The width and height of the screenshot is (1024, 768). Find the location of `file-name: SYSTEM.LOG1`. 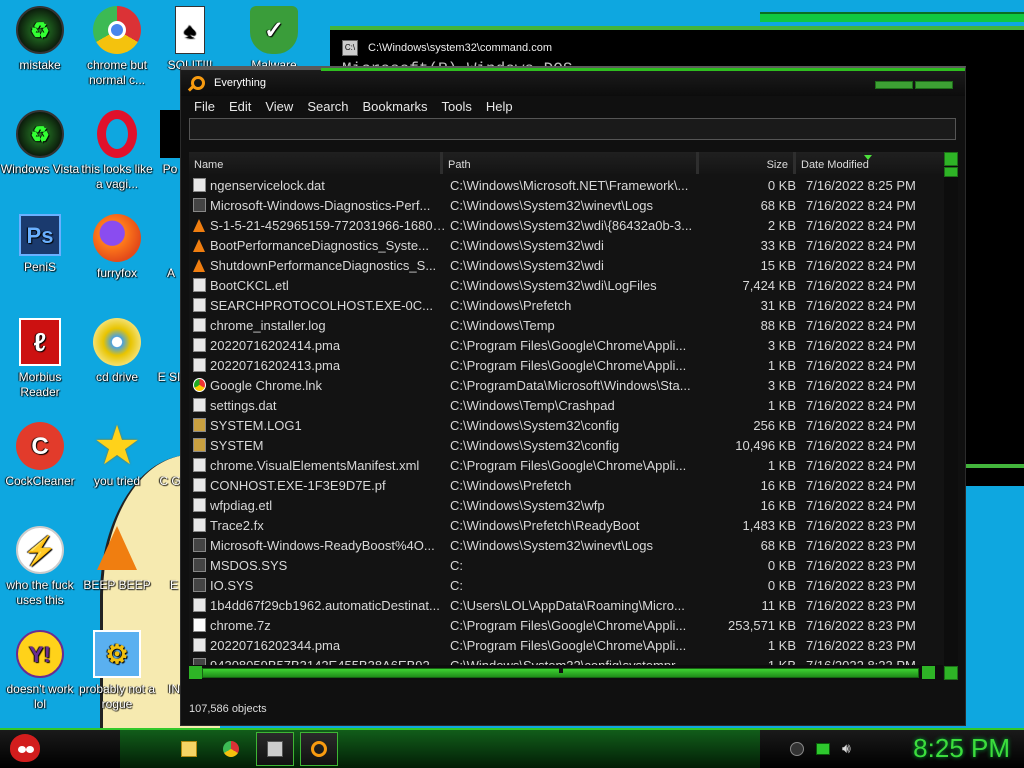

file-name: SYSTEM.LOG1 is located at coordinates (256, 425).